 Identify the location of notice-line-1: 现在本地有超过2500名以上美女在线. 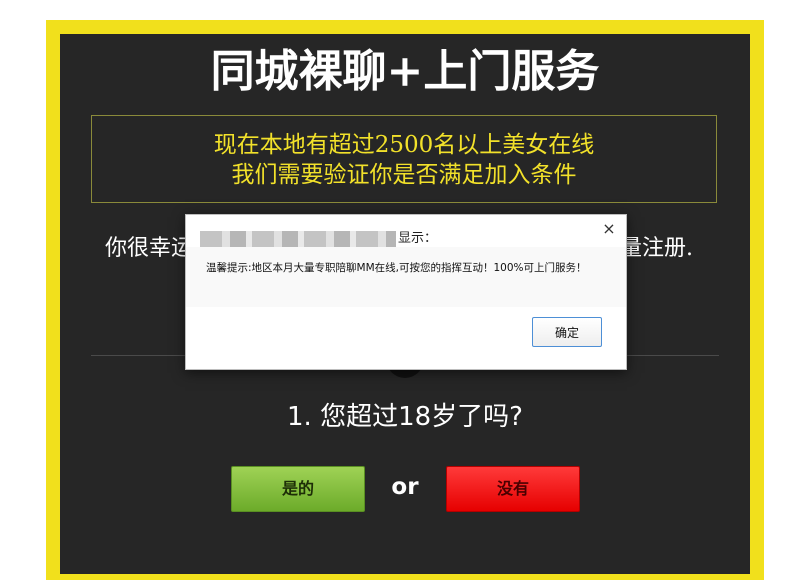
(404, 145).